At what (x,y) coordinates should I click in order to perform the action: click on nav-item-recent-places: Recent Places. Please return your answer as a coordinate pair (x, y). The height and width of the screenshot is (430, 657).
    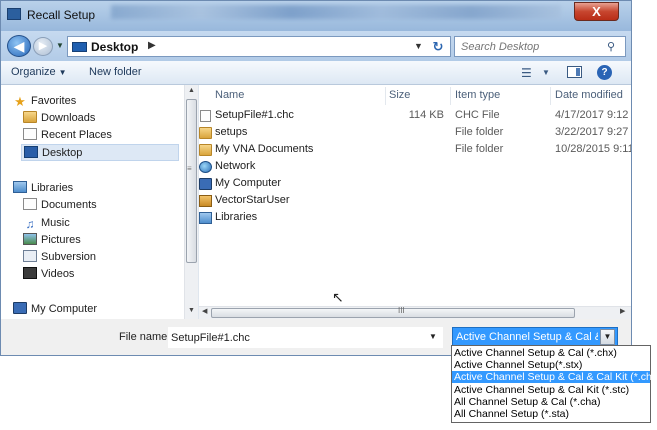
    Looking at the image, I should click on (67, 135).